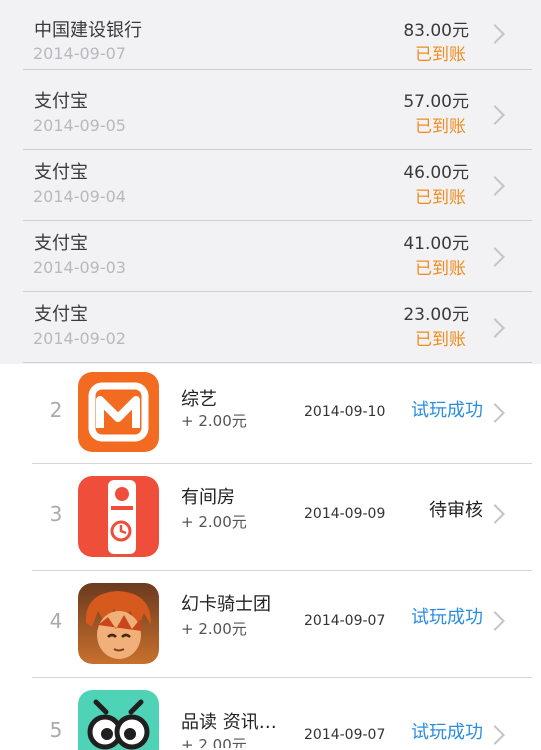 This screenshot has width=541, height=750. Describe the element at coordinates (436, 31) in the screenshot. I see `withdrawal-amount: 83.00元` at that location.